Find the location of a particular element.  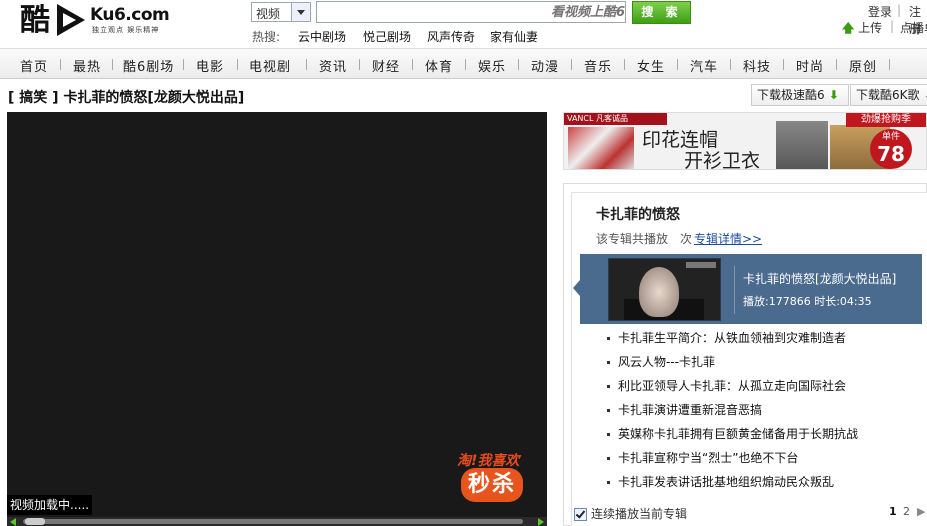

upload-label: 上传 is located at coordinates (870, 28).